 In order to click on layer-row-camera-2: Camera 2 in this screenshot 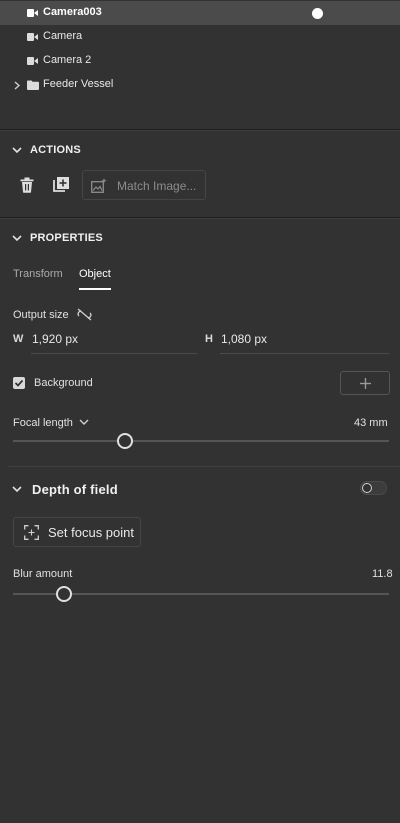, I will do `click(200, 61)`.